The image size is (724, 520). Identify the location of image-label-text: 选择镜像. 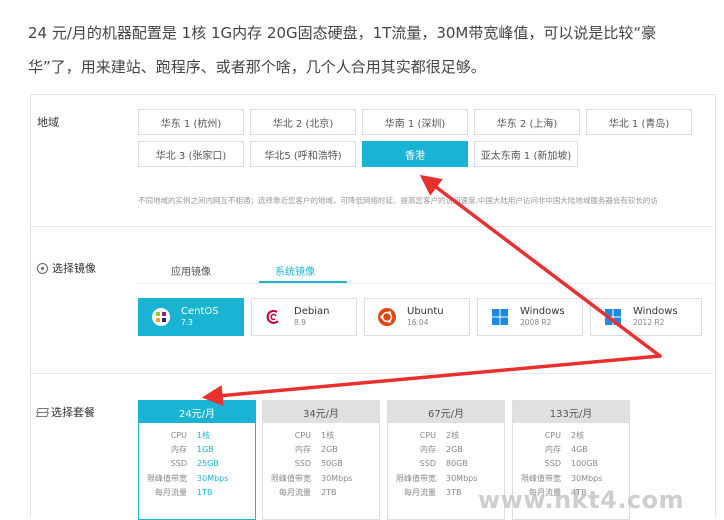
(74, 268).